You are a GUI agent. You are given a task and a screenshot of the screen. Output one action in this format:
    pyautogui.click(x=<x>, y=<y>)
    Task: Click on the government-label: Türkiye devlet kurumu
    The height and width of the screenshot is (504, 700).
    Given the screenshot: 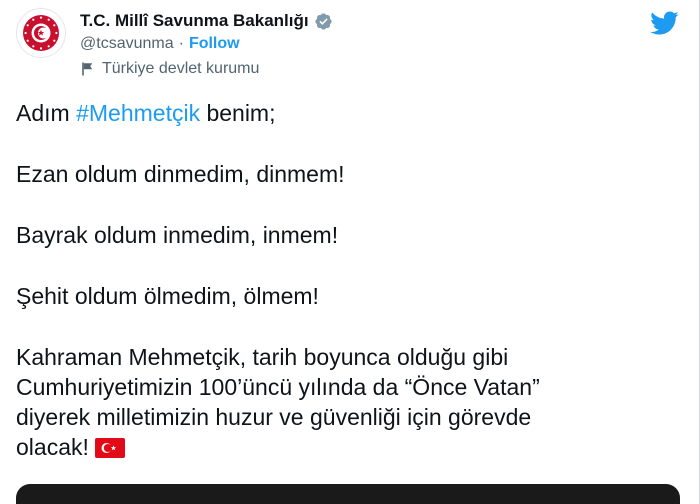 What is the action you would take?
    pyautogui.click(x=206, y=69)
    